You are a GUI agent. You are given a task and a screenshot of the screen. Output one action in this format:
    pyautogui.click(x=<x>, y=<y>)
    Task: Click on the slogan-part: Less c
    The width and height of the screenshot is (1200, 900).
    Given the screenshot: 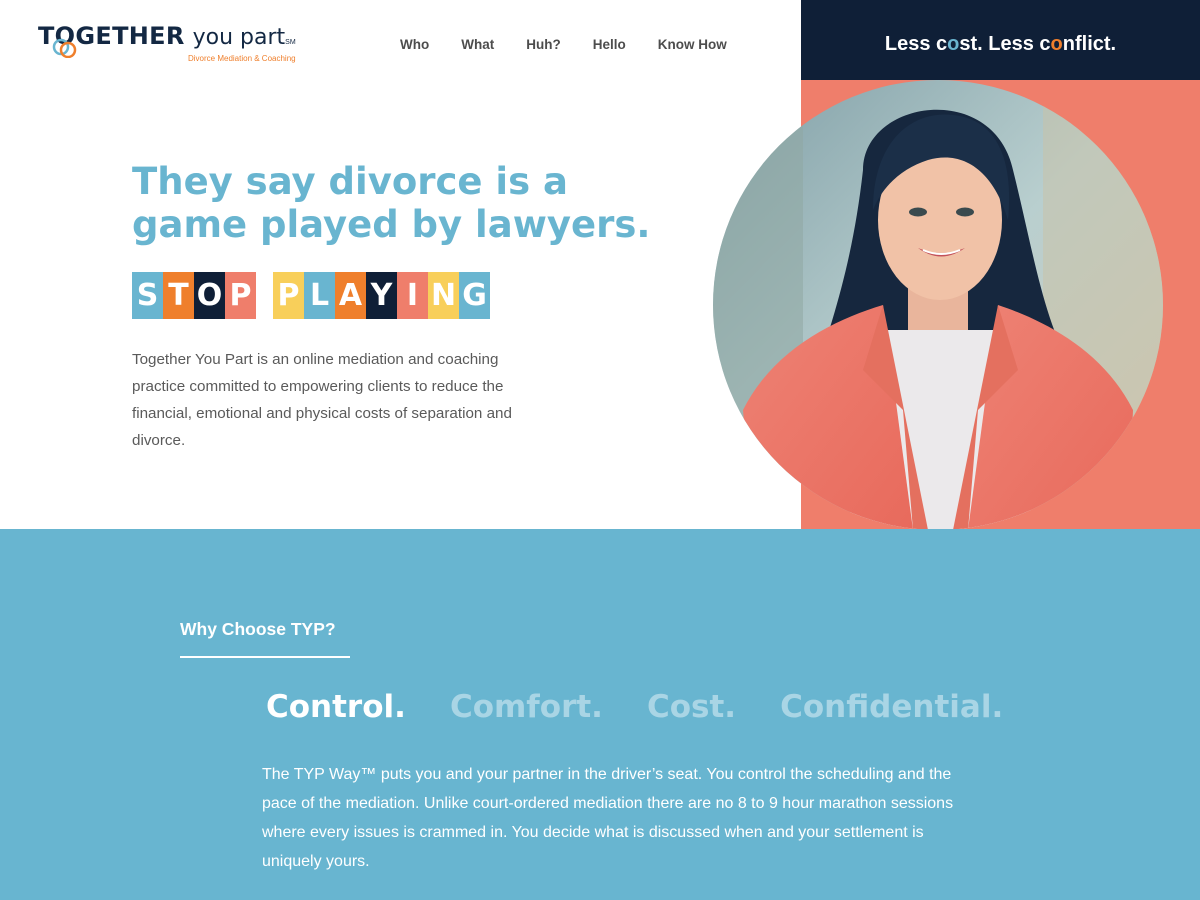 What is the action you would take?
    pyautogui.click(x=916, y=44)
    